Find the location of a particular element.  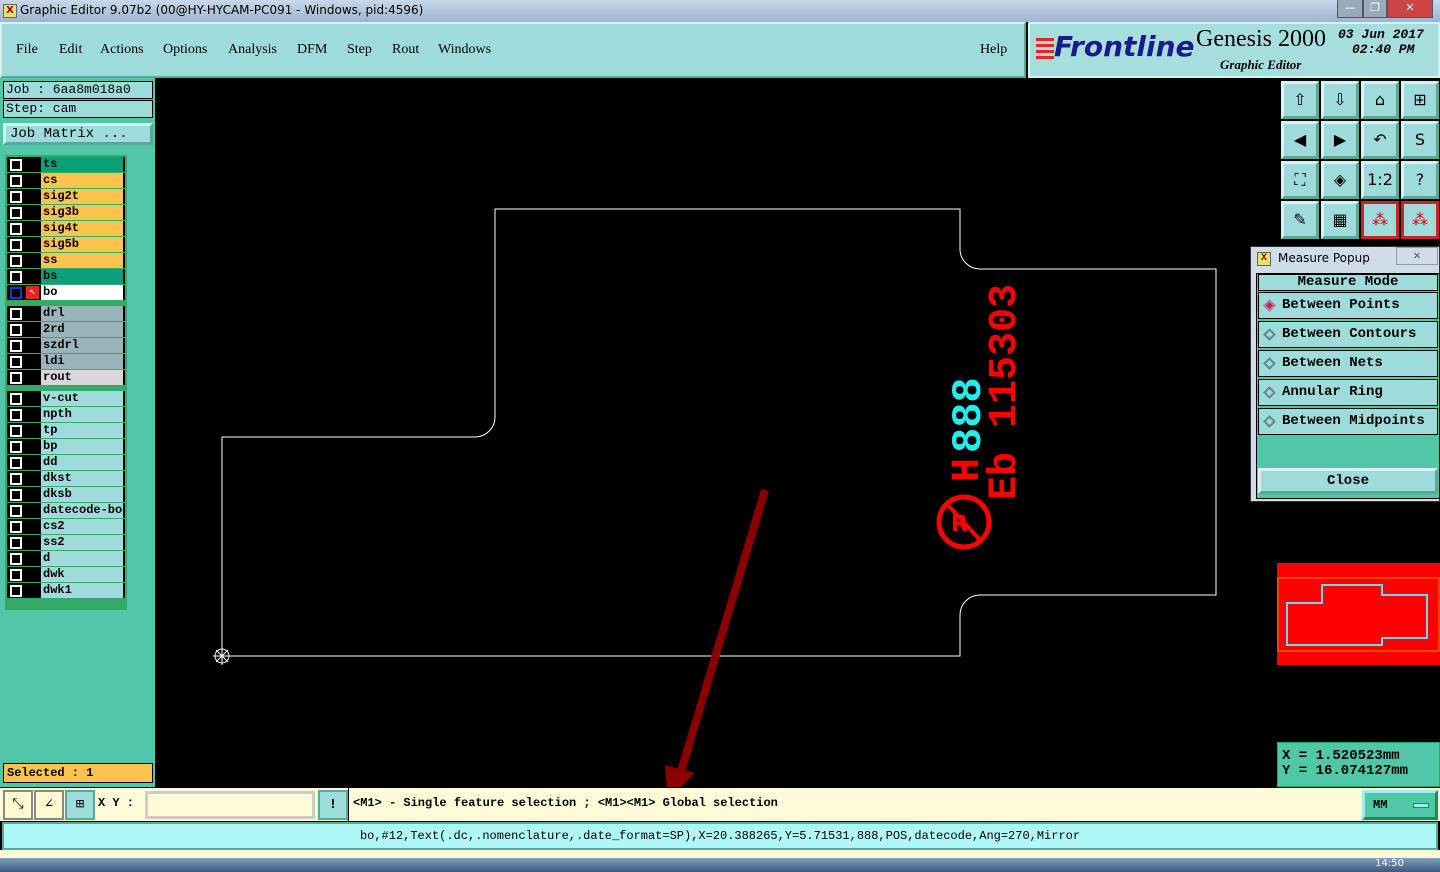

layer-row-sig2t: sig2t is located at coordinates (66, 196).